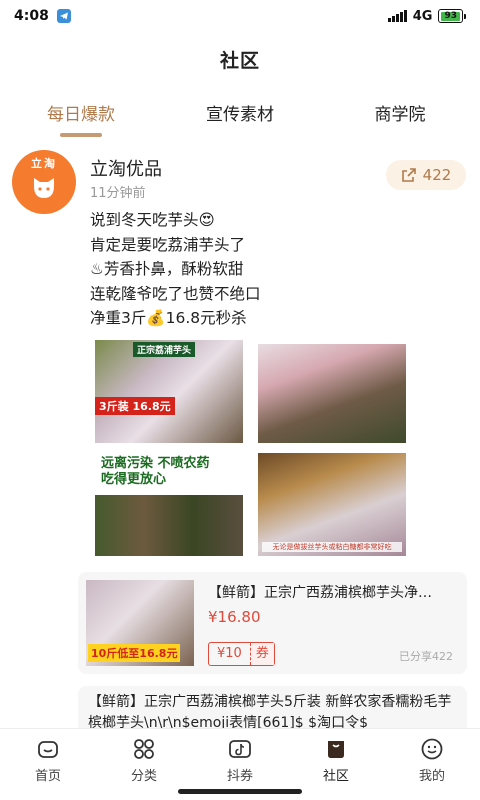  I want to click on battery-level: 93, so click(450, 16).